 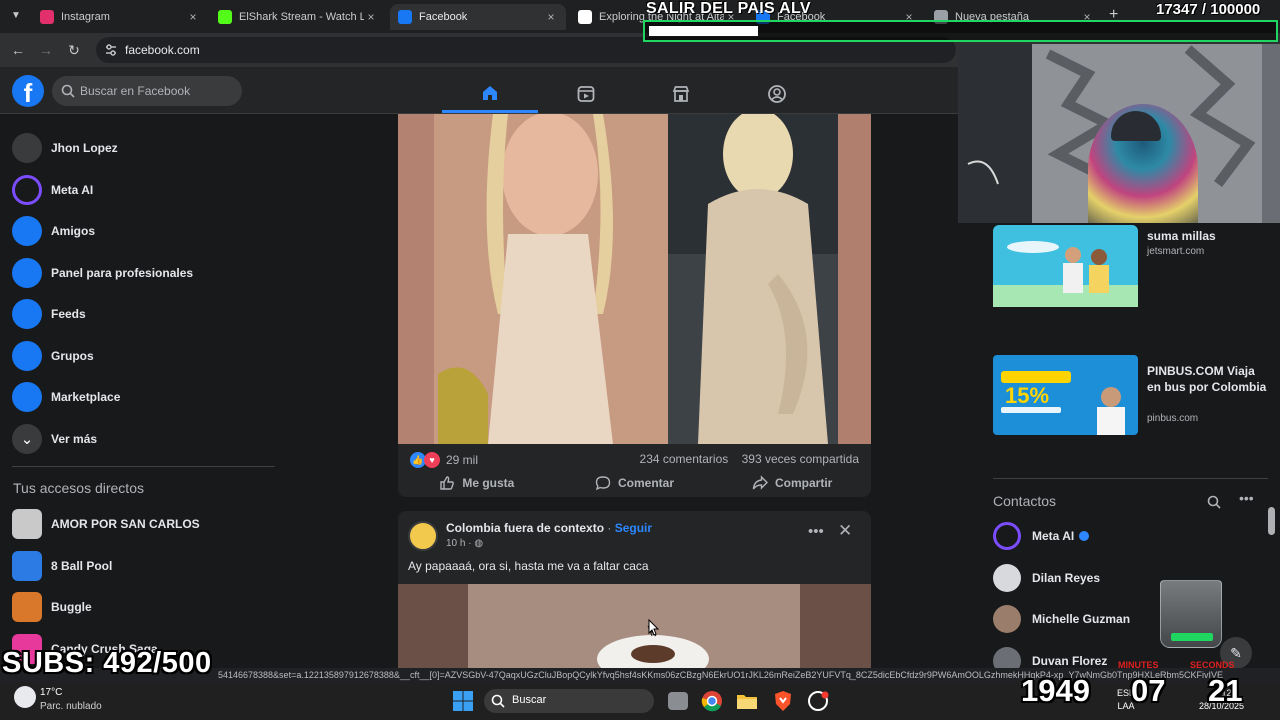 I want to click on sidebar-item-label: Panel para profesionales, so click(x=122, y=272).